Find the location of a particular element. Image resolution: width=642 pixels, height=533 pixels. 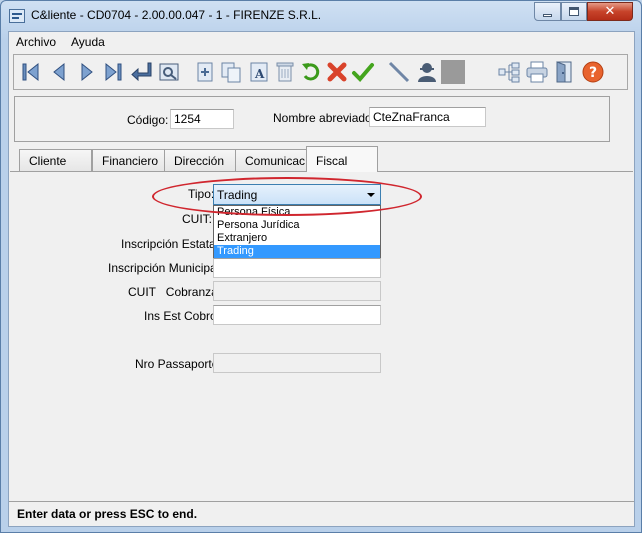

maximize-icon is located at coordinates (574, 11).